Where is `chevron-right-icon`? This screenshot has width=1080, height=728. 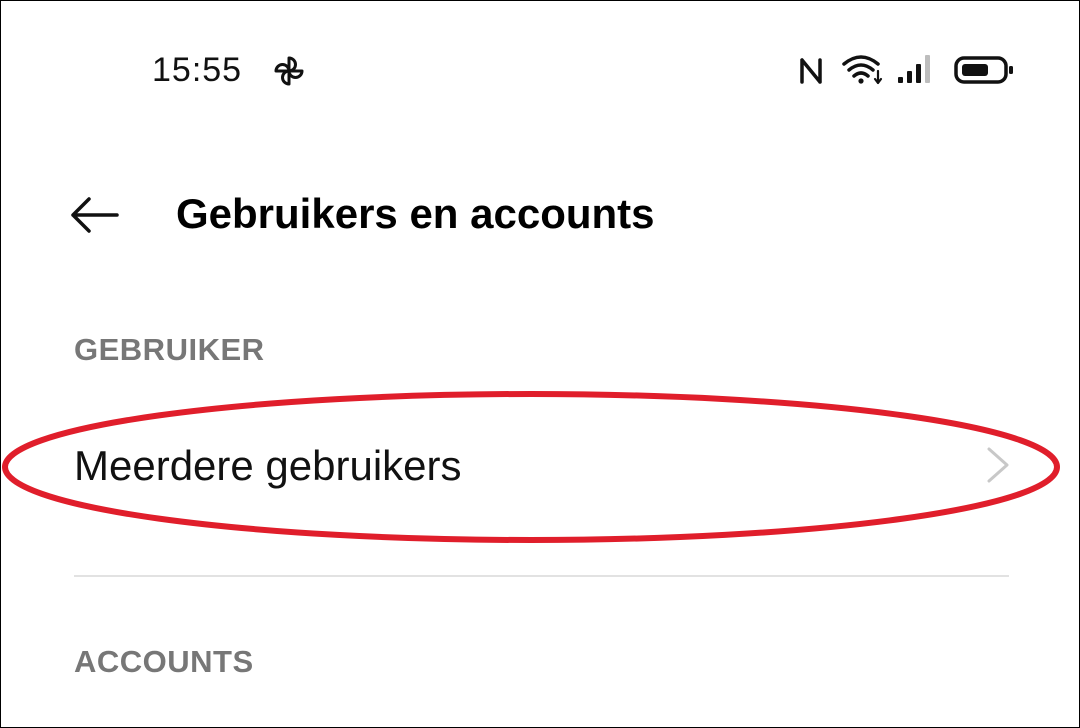
chevron-right-icon is located at coordinates (998, 465).